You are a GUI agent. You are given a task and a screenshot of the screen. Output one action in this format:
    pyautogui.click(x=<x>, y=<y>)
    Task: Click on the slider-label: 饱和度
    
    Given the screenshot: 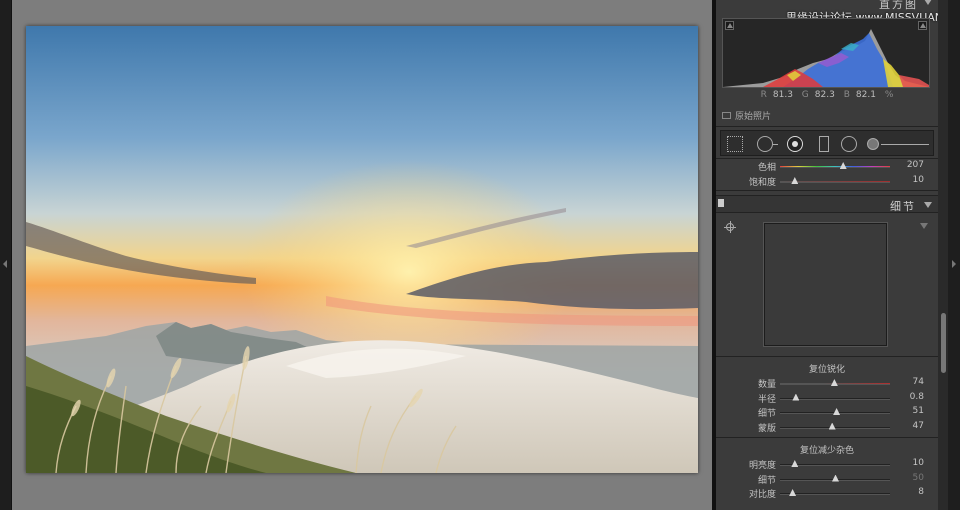 What is the action you would take?
    pyautogui.click(x=762, y=181)
    